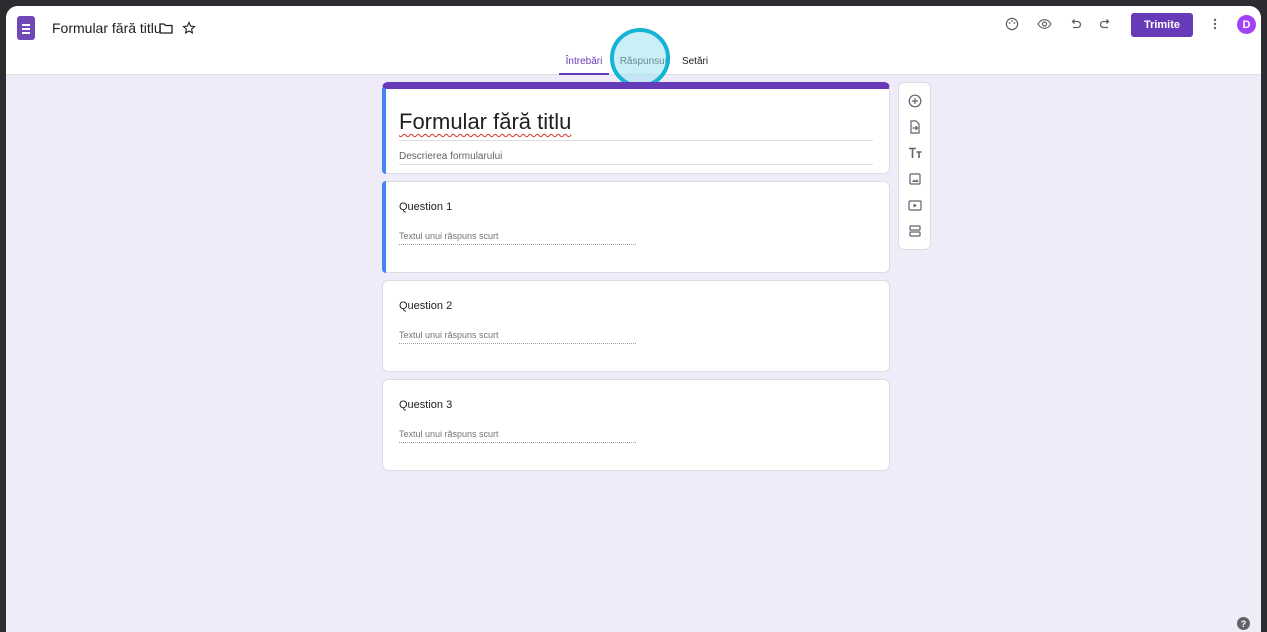 This screenshot has width=1267, height=632. Describe the element at coordinates (425, 207) in the screenshot. I see `question-title: Question 1` at that location.